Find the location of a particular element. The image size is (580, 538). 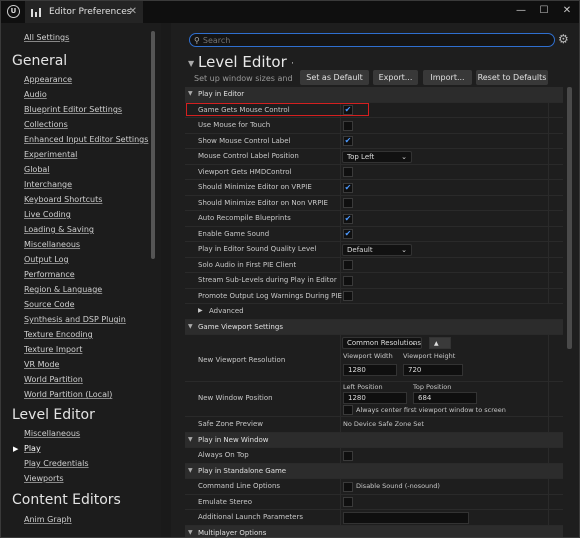

property-label: Should Minimize Editor on Non VRPIE is located at coordinates (263, 202).